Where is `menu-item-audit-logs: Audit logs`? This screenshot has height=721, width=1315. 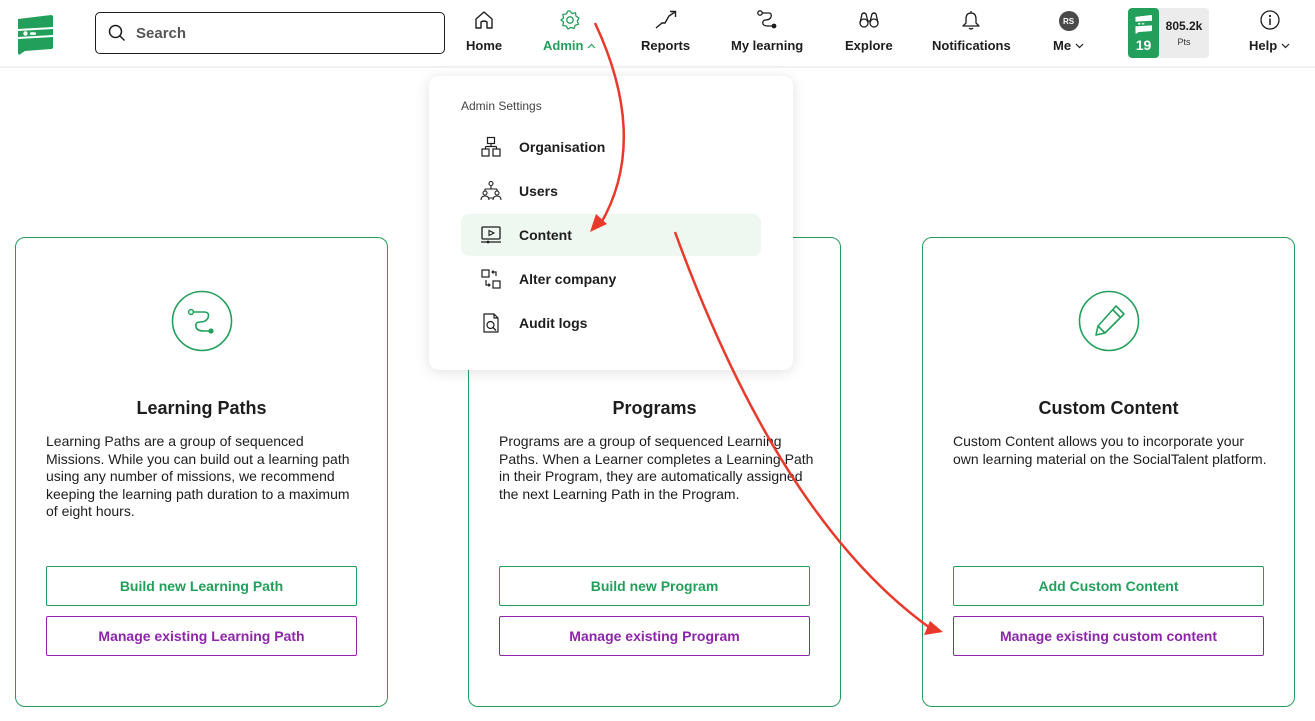 menu-item-audit-logs: Audit logs is located at coordinates (611, 323).